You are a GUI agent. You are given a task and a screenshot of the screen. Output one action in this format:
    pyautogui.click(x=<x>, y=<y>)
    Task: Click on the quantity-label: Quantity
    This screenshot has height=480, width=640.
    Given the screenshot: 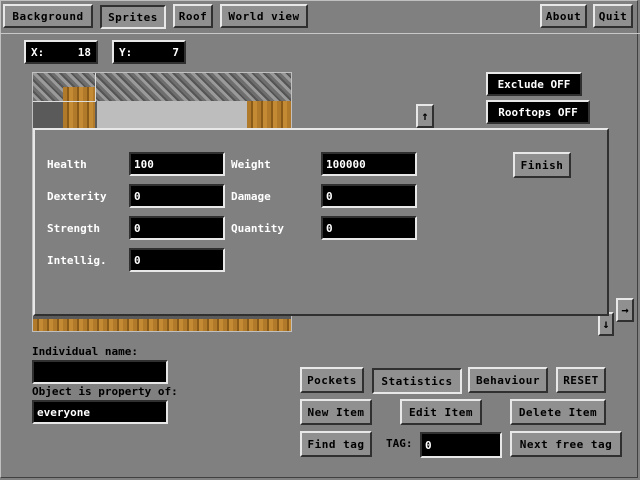 What is the action you would take?
    pyautogui.click(x=257, y=228)
    